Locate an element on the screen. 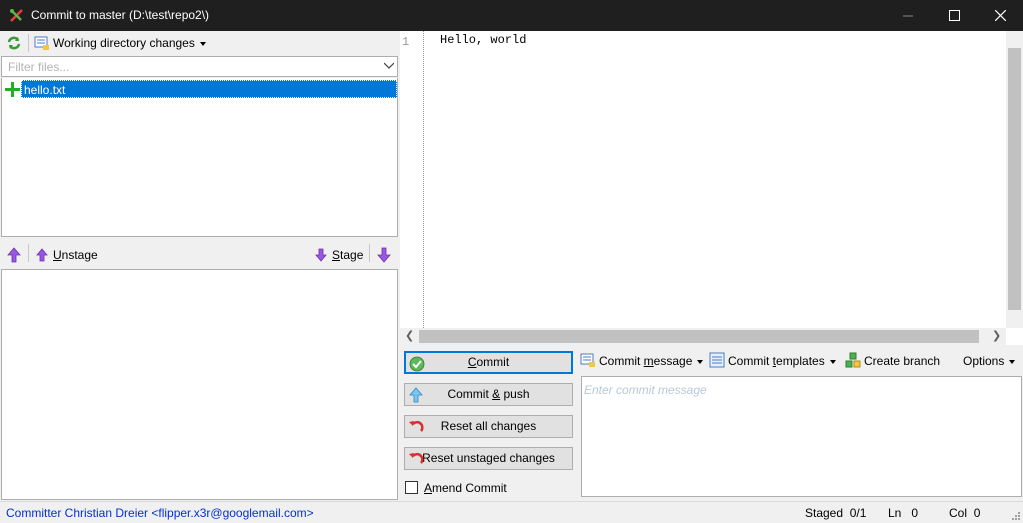 This screenshot has height=523, width=1023. checkbox is located at coordinates (411, 487).